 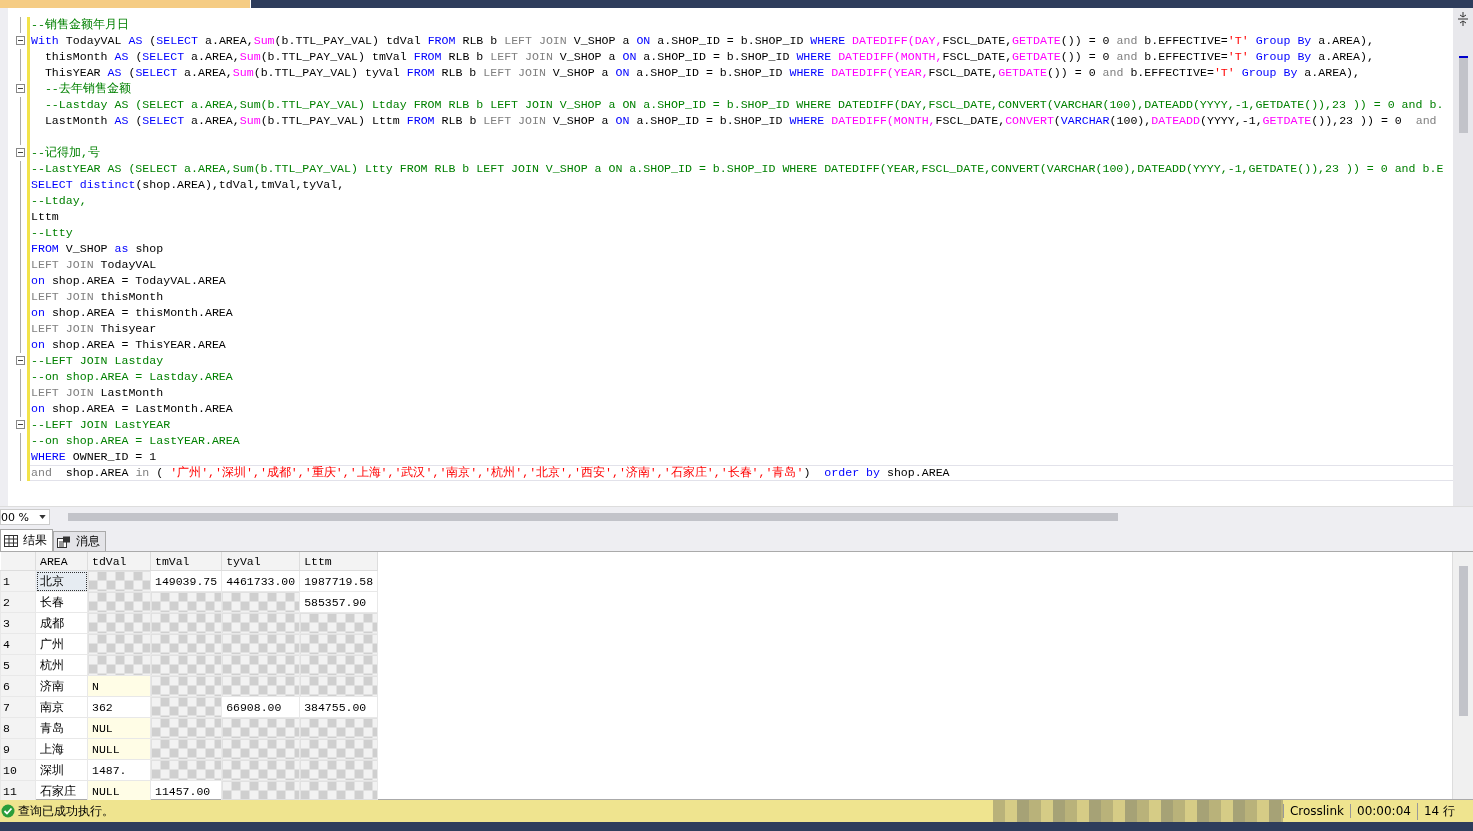 What do you see at coordinates (26, 540) in the screenshot?
I see `result-tab: 结果` at bounding box center [26, 540].